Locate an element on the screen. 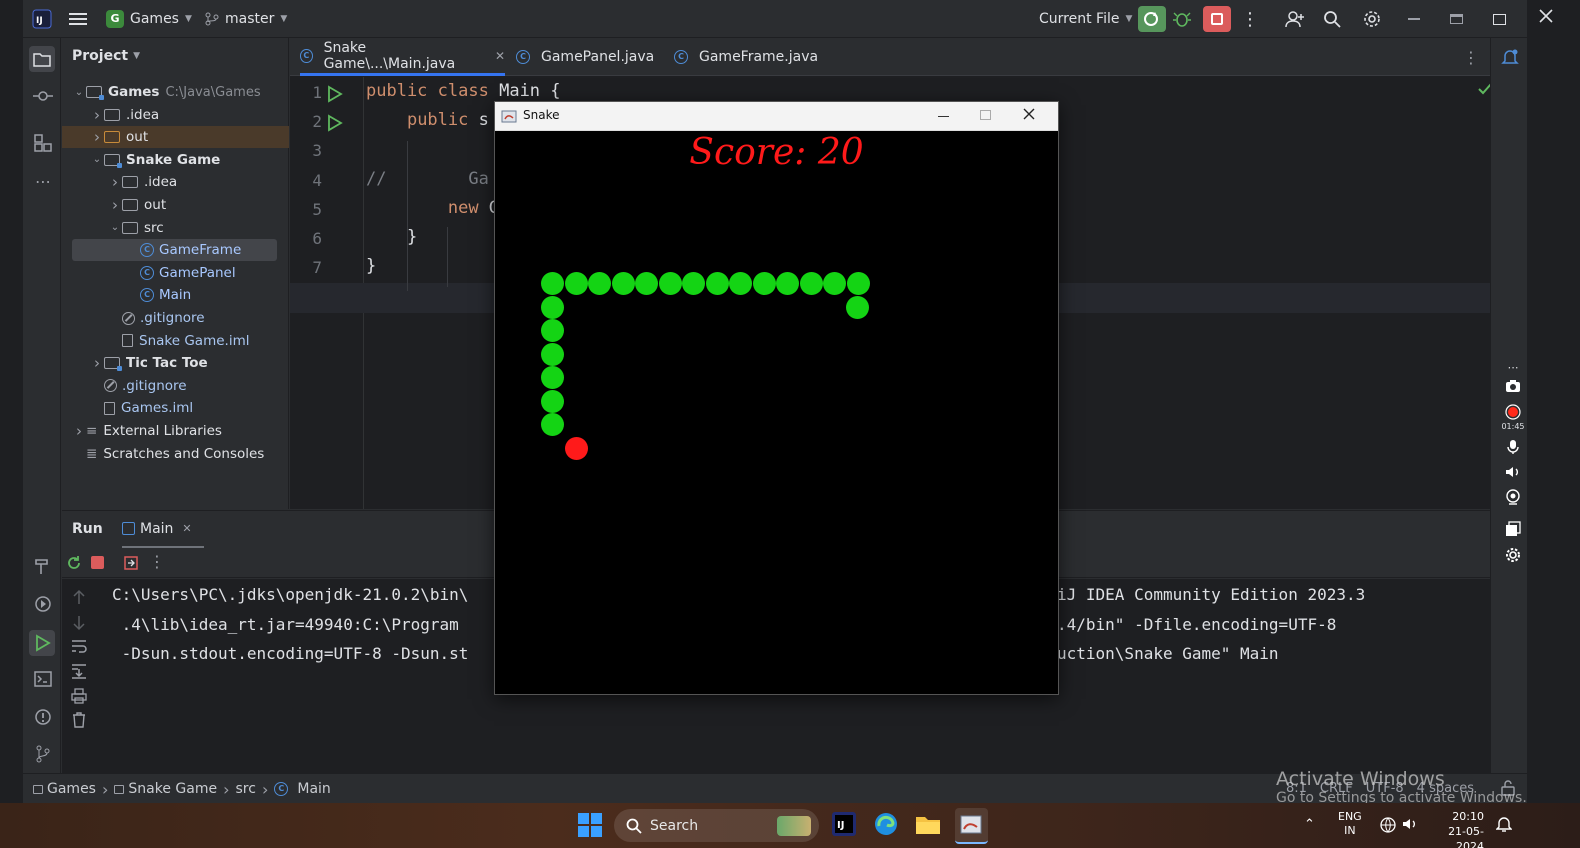 The width and height of the screenshot is (1580, 848). maximize-button is located at coordinates (1499, 19).